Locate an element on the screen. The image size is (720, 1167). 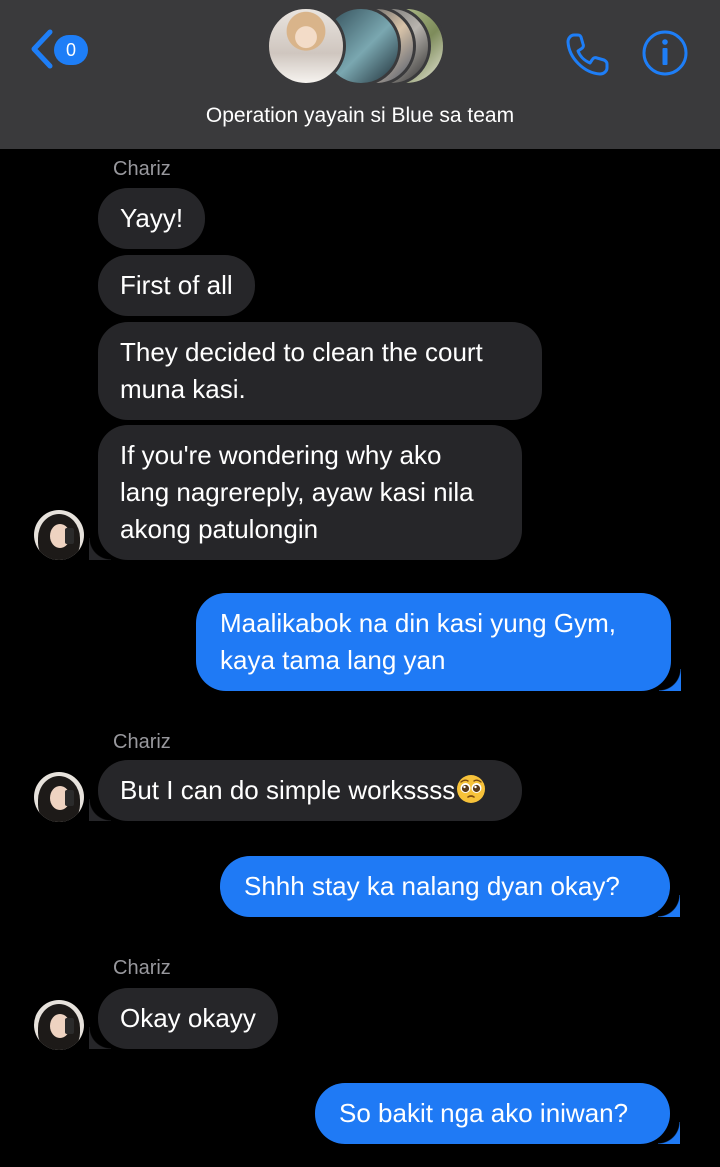
message-text: lang nagrereply, ayaw kasi nila is located at coordinates (297, 492).